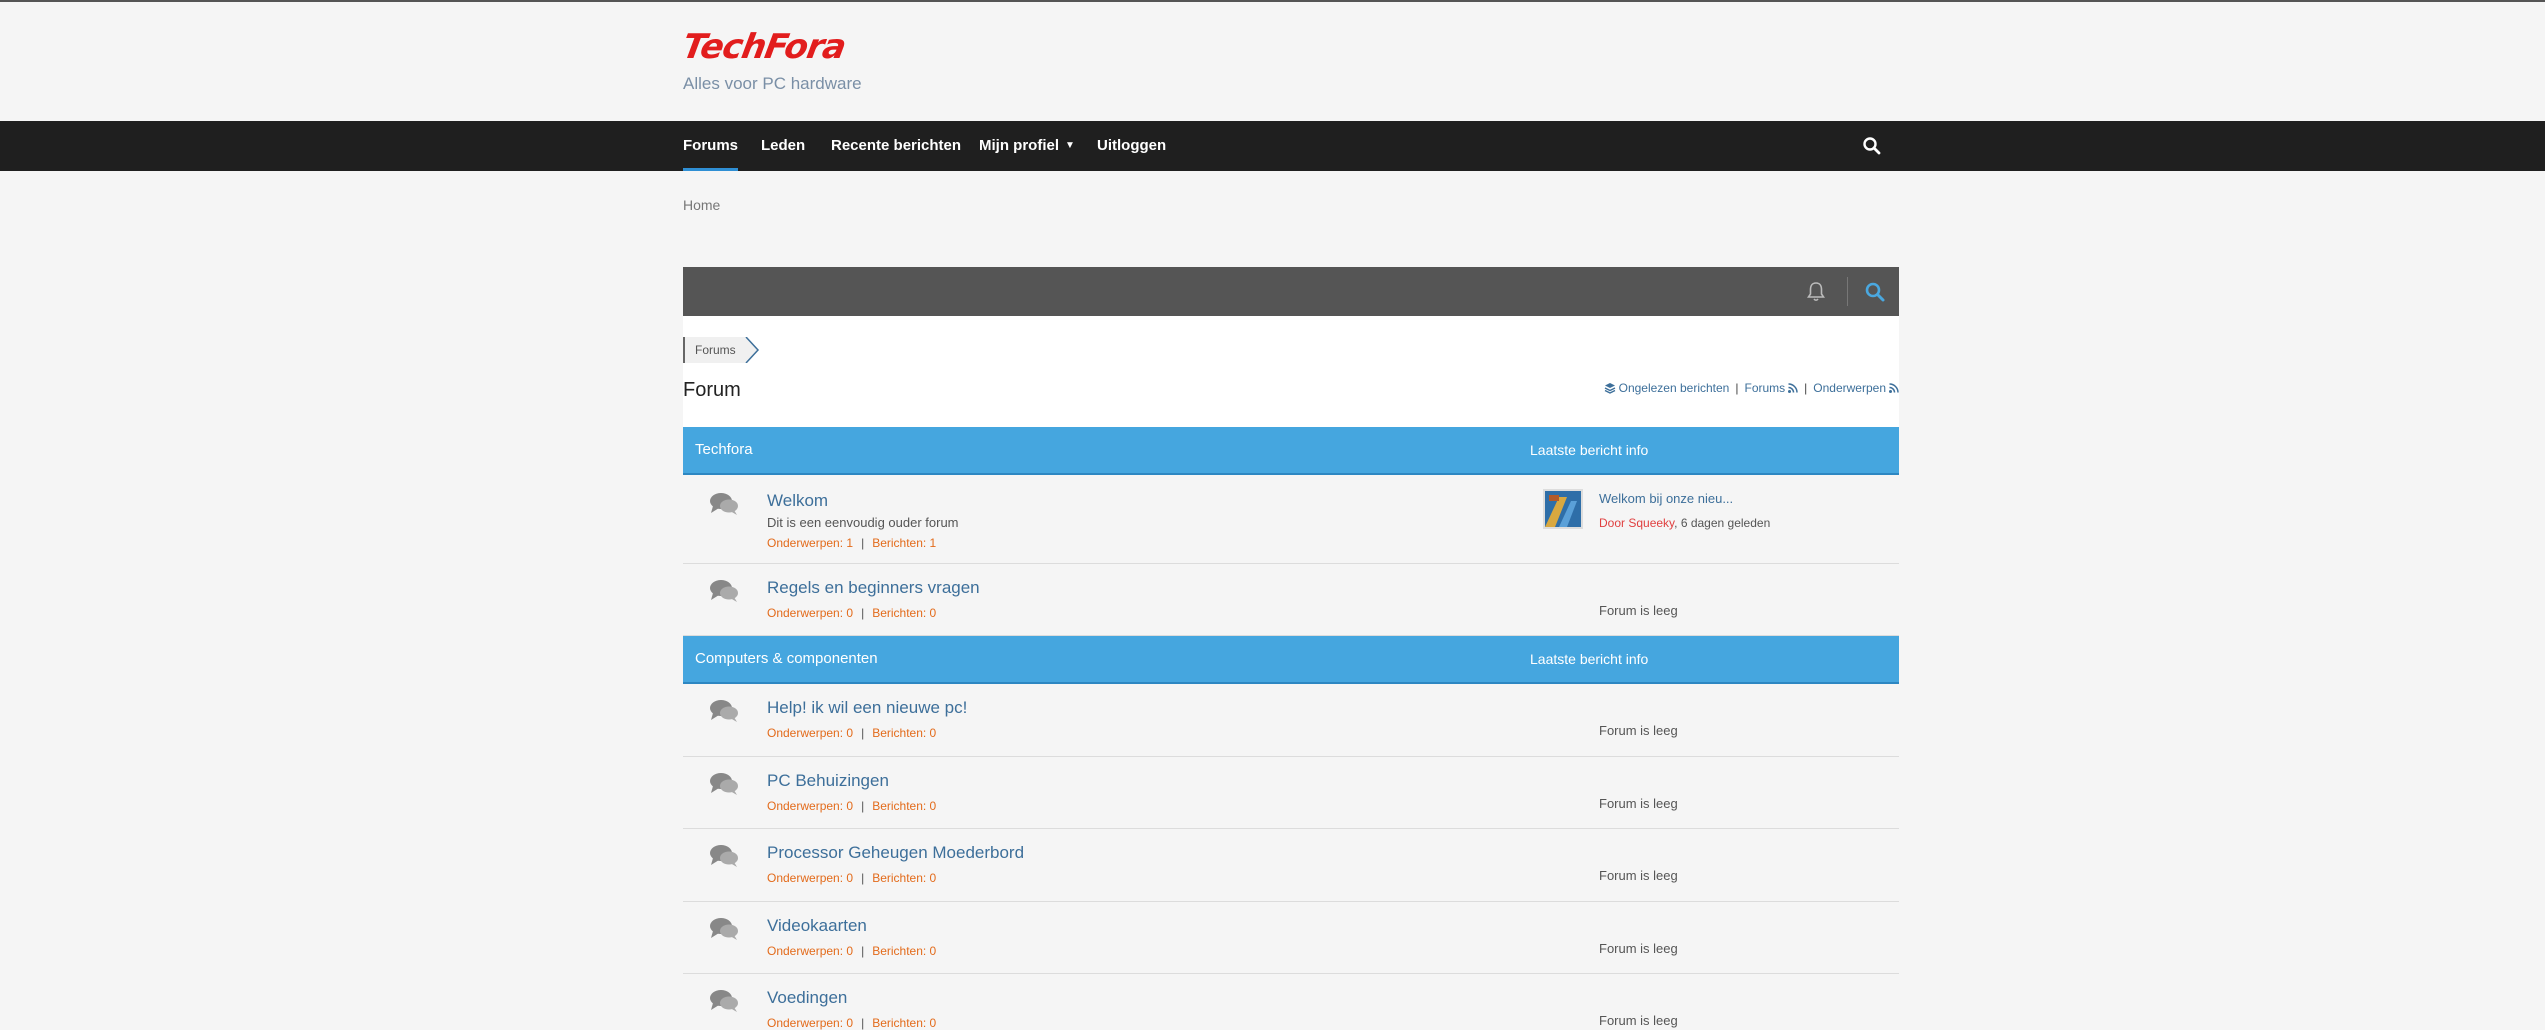  I want to click on breadcrumb-arrow-icon, so click(751, 350).